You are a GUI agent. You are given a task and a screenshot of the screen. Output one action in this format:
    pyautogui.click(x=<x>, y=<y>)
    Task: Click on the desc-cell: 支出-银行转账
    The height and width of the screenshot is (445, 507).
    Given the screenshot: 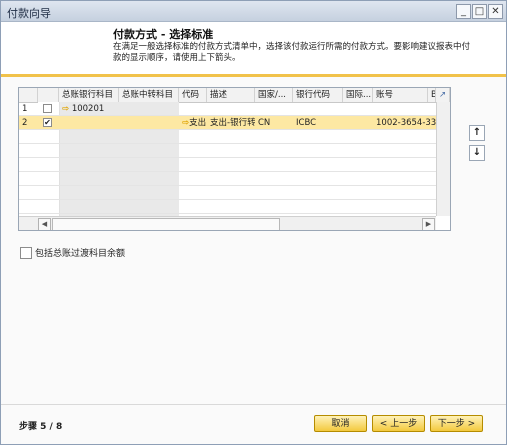 What is the action you would take?
    pyautogui.click(x=231, y=123)
    